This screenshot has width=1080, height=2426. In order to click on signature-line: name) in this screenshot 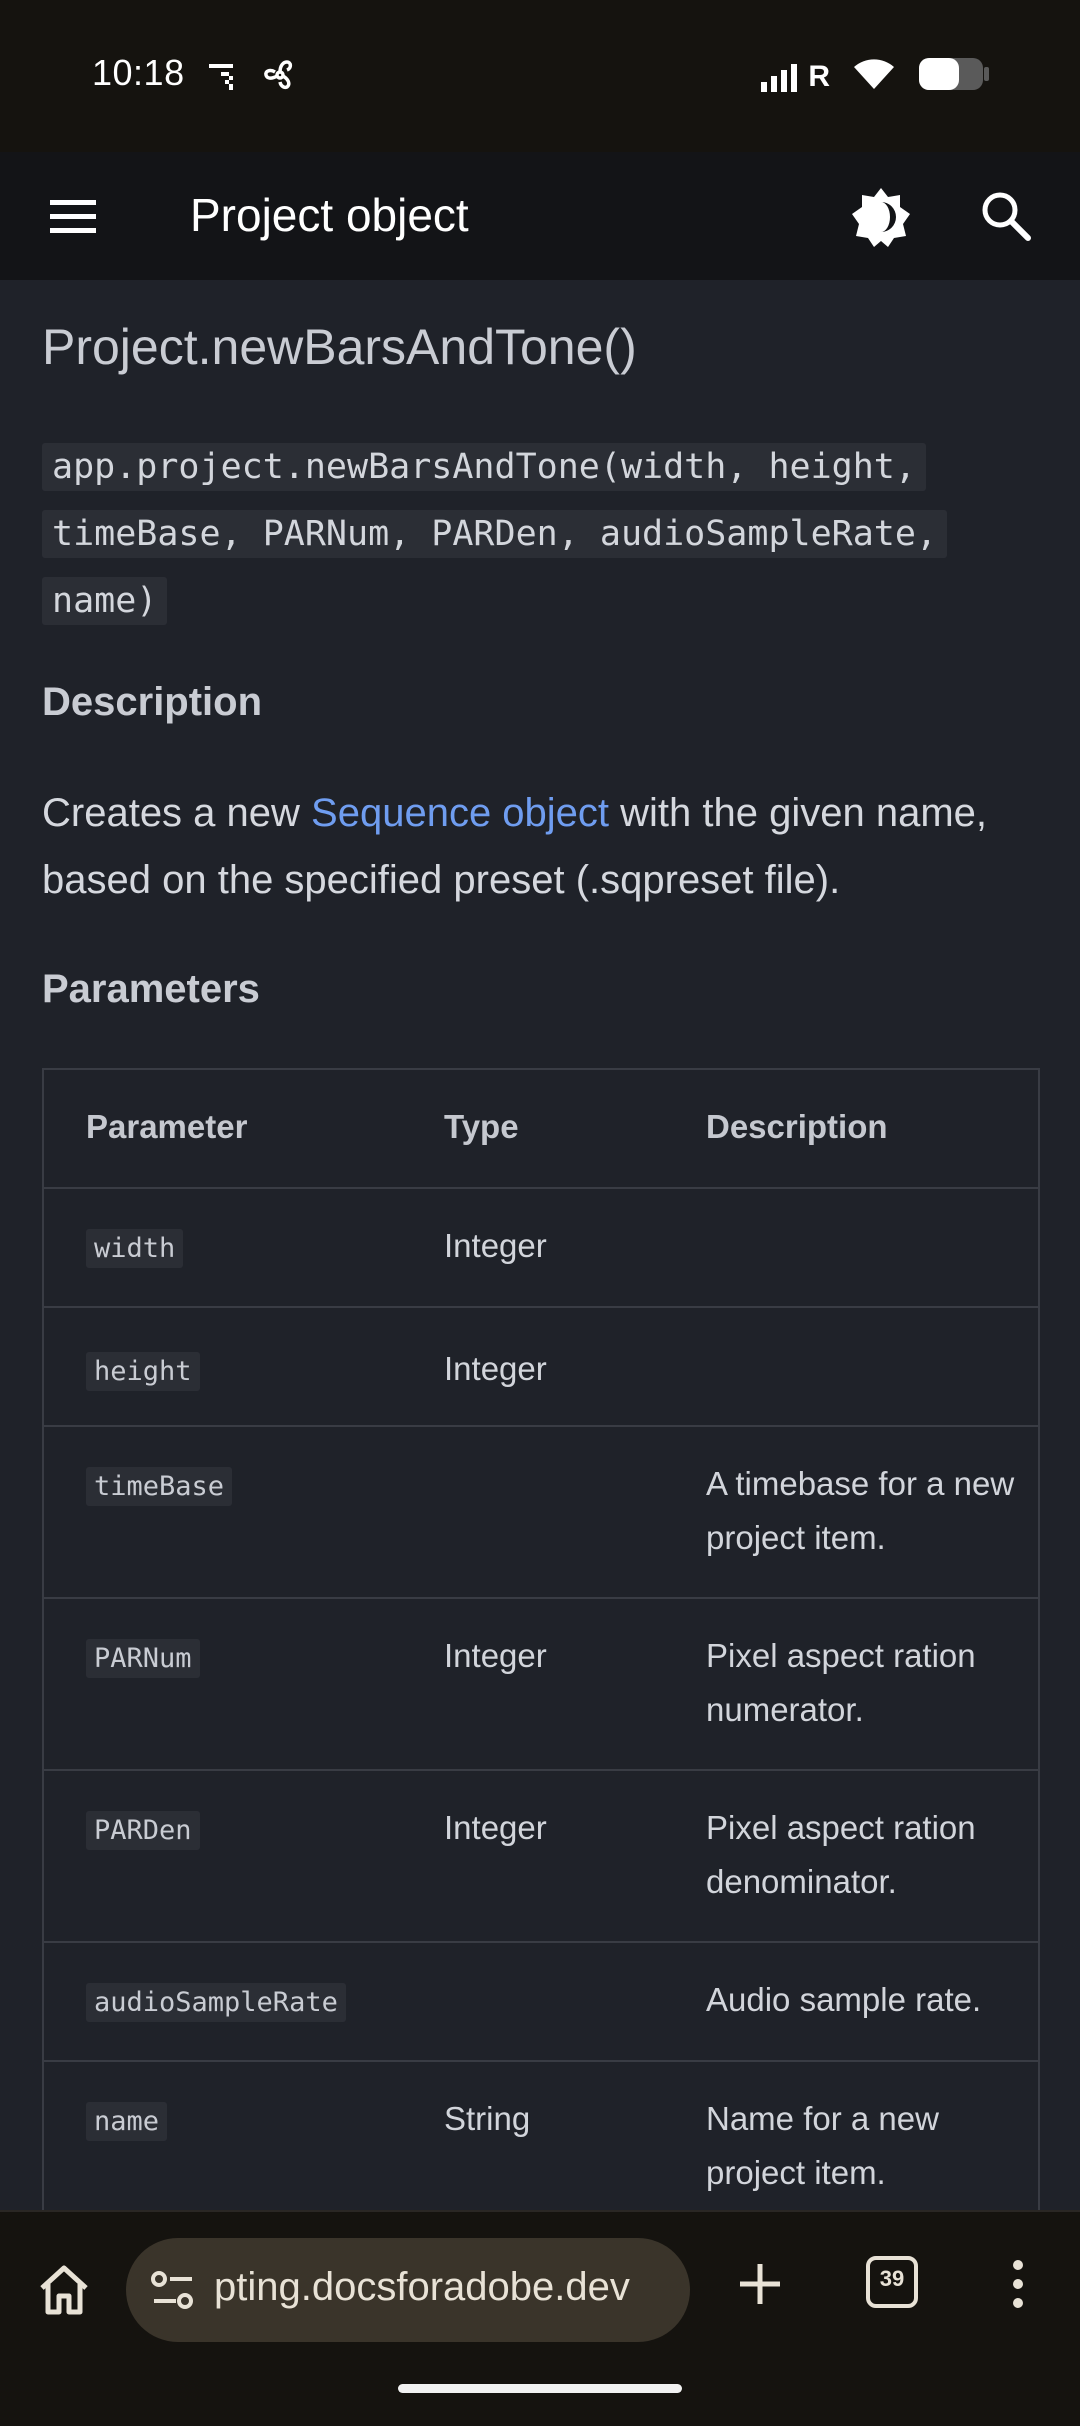, I will do `click(105, 601)`.